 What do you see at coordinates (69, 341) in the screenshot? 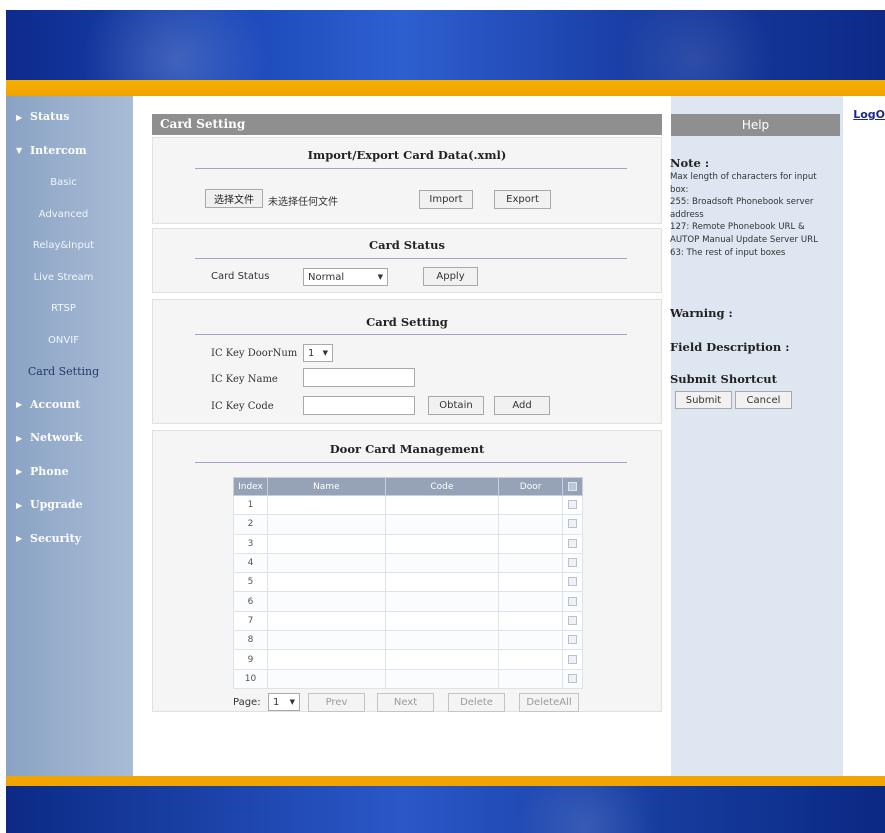
I see `sidebar-subitem-onvif: ONVIF` at bounding box center [69, 341].